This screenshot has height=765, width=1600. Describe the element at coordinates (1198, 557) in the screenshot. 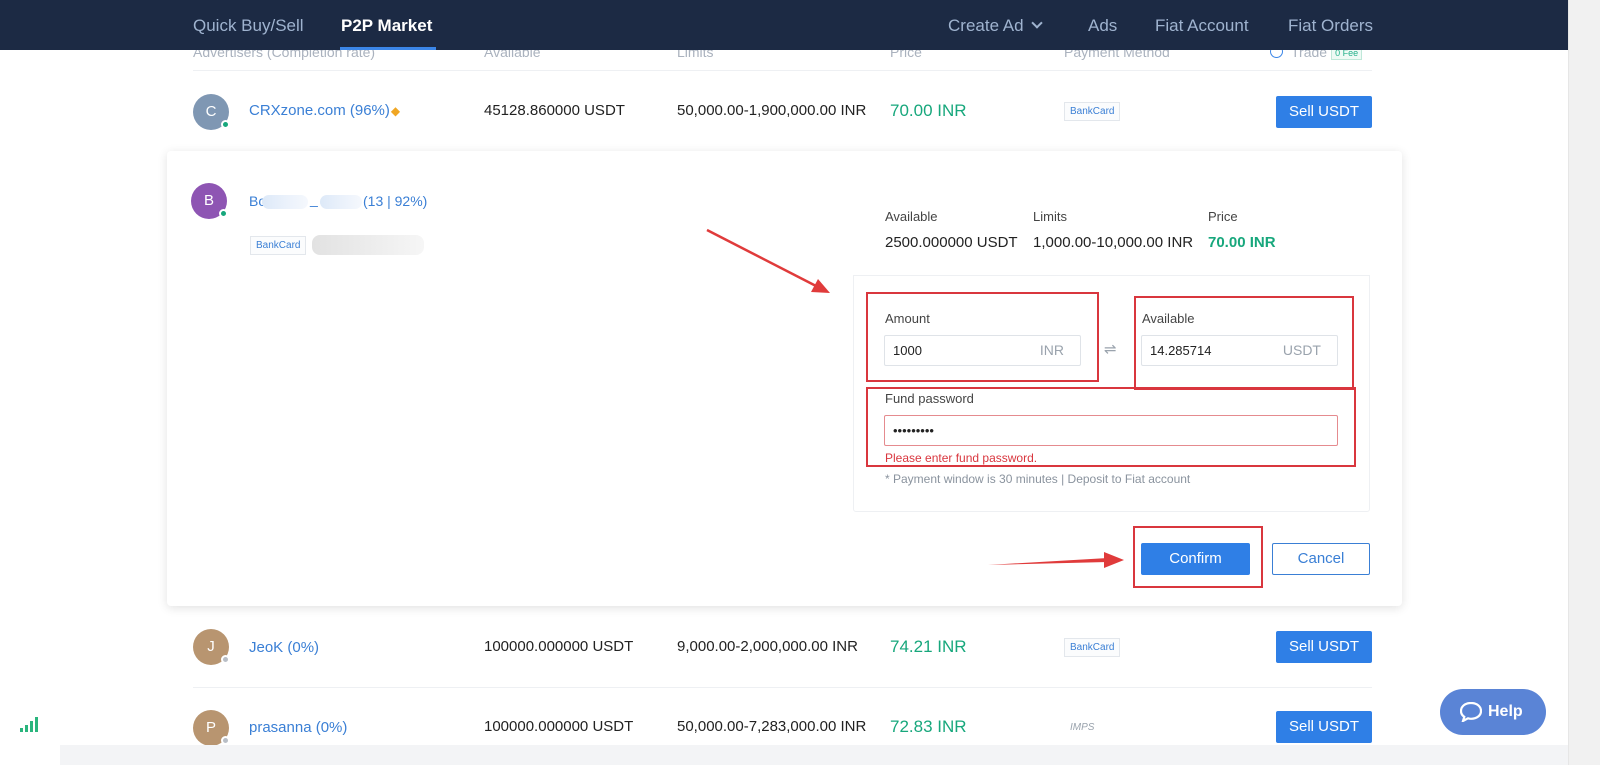

I see `annotation-box-confirm` at that location.